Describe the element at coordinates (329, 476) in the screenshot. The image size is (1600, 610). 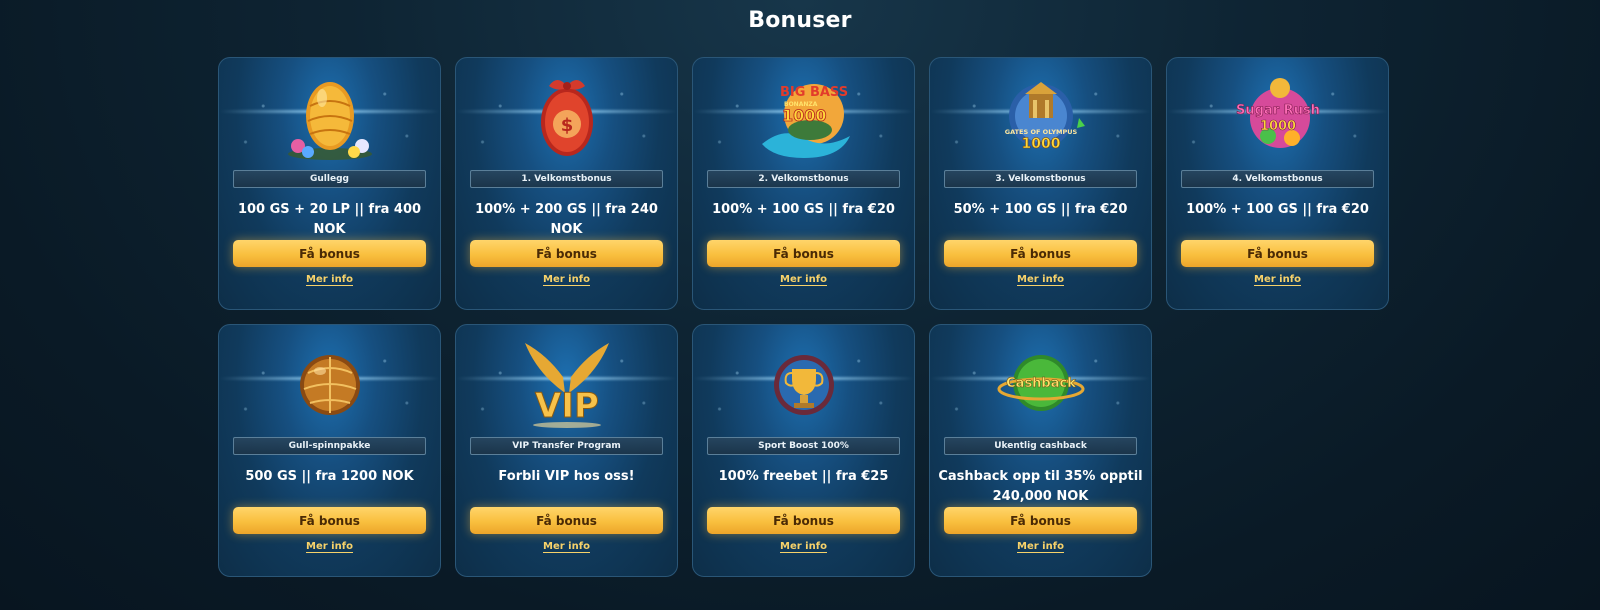
I see `bonus-description: 500 GS || fra 1200 NOK` at that location.